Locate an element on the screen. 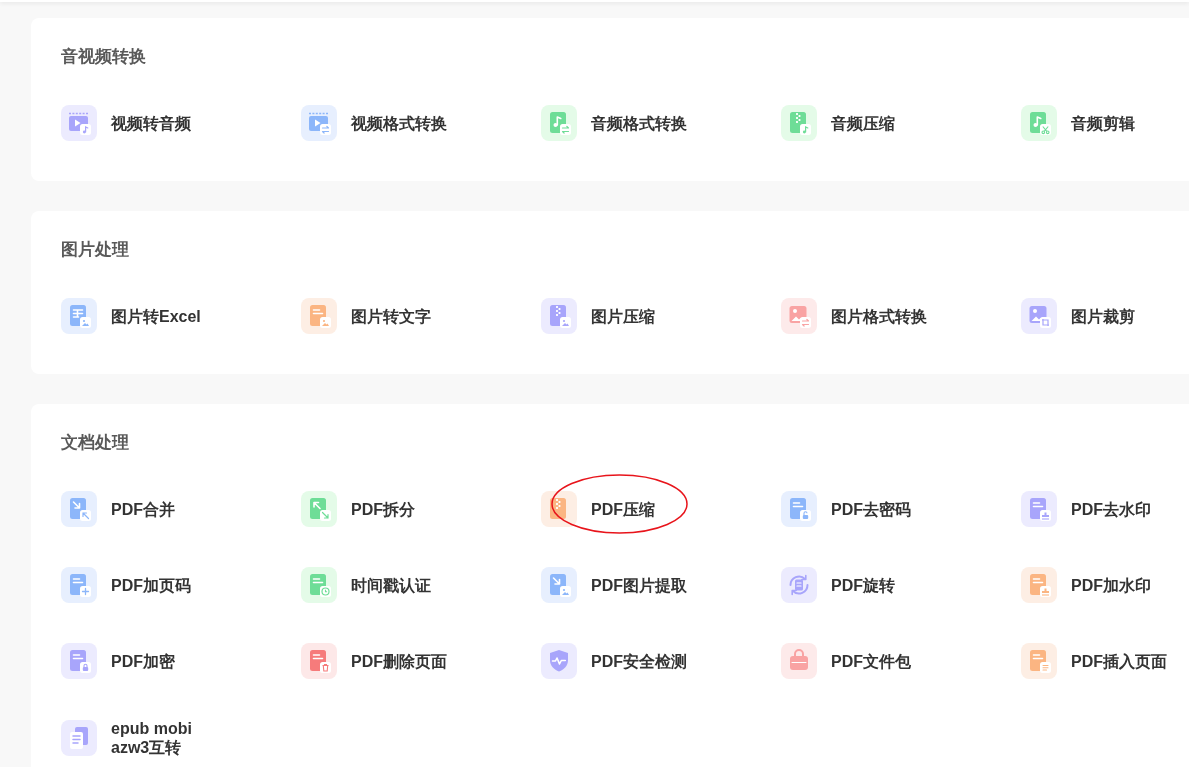 This screenshot has height=767, width=1189. section-title: 图片处理 is located at coordinates (95, 250).